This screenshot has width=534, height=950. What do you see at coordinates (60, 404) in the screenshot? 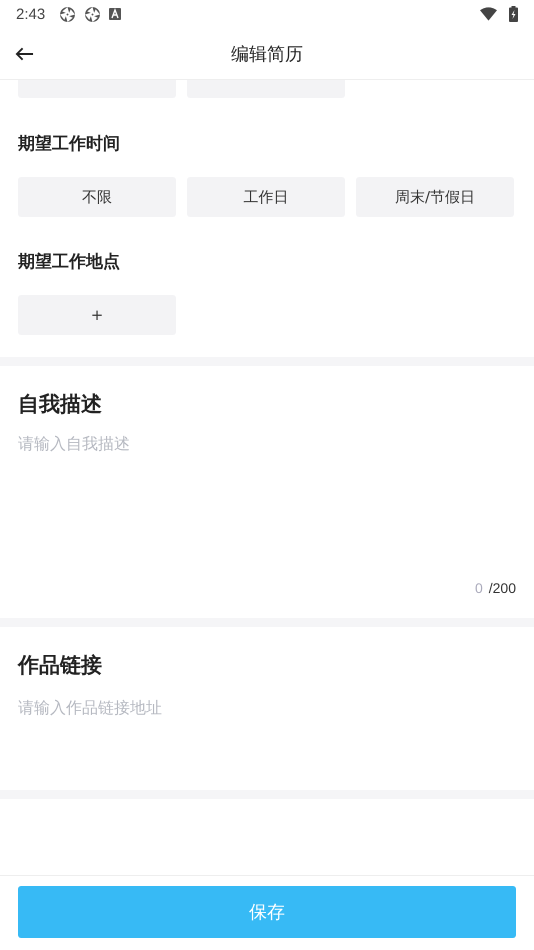
I see `section-title: 自我描述` at bounding box center [60, 404].